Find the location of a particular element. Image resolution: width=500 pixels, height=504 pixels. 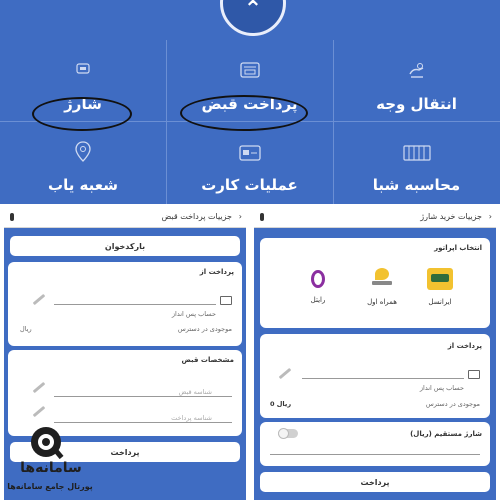

card-operations-icon is located at coordinates (249, 153).